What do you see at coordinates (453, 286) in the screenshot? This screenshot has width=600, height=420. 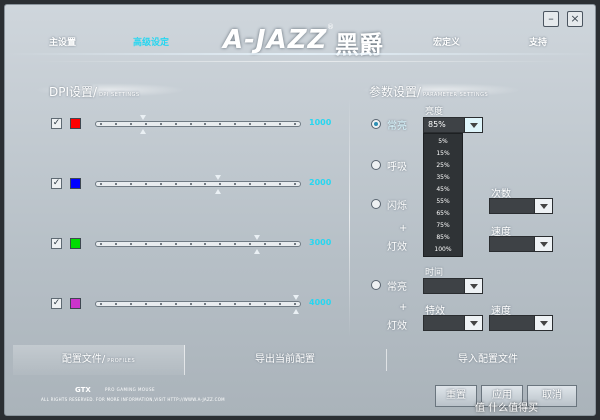 I see `time-select` at bounding box center [453, 286].